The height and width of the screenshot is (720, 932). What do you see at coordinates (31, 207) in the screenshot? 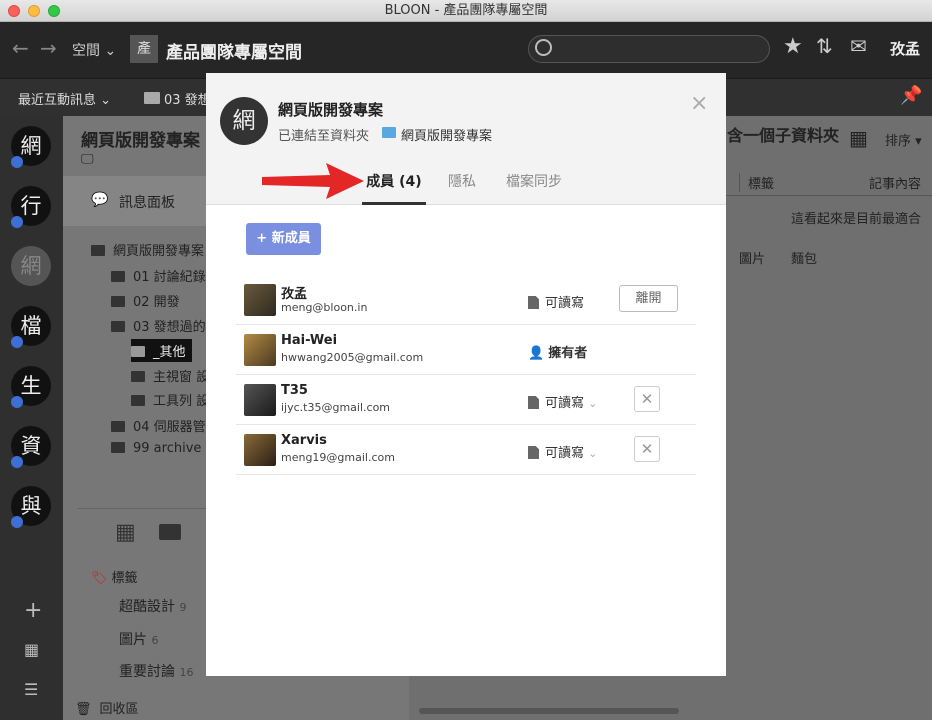
I see `rail-avatar-2: 行` at bounding box center [31, 207].